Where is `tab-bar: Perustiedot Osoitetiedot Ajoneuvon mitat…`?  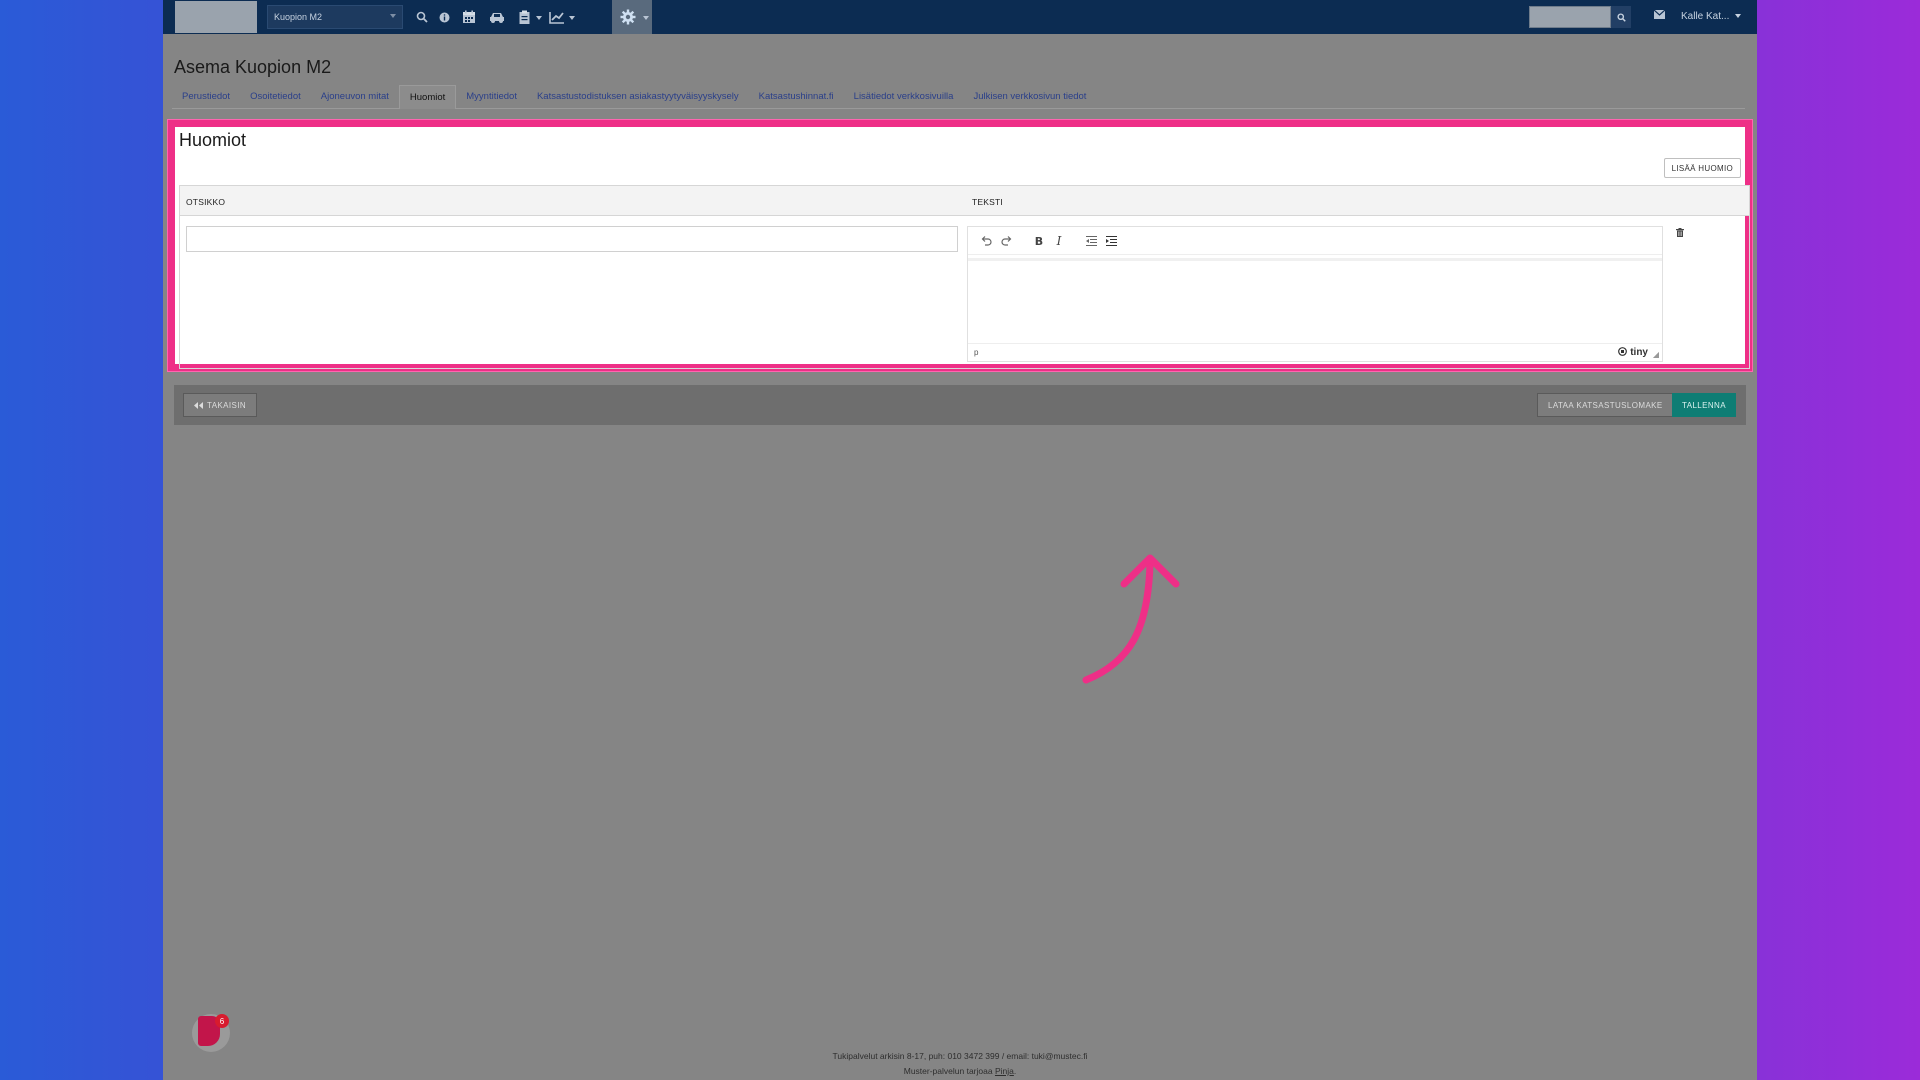
tab-bar: Perustiedot Osoitetiedot Ajoneuvon mitat… is located at coordinates (958, 97).